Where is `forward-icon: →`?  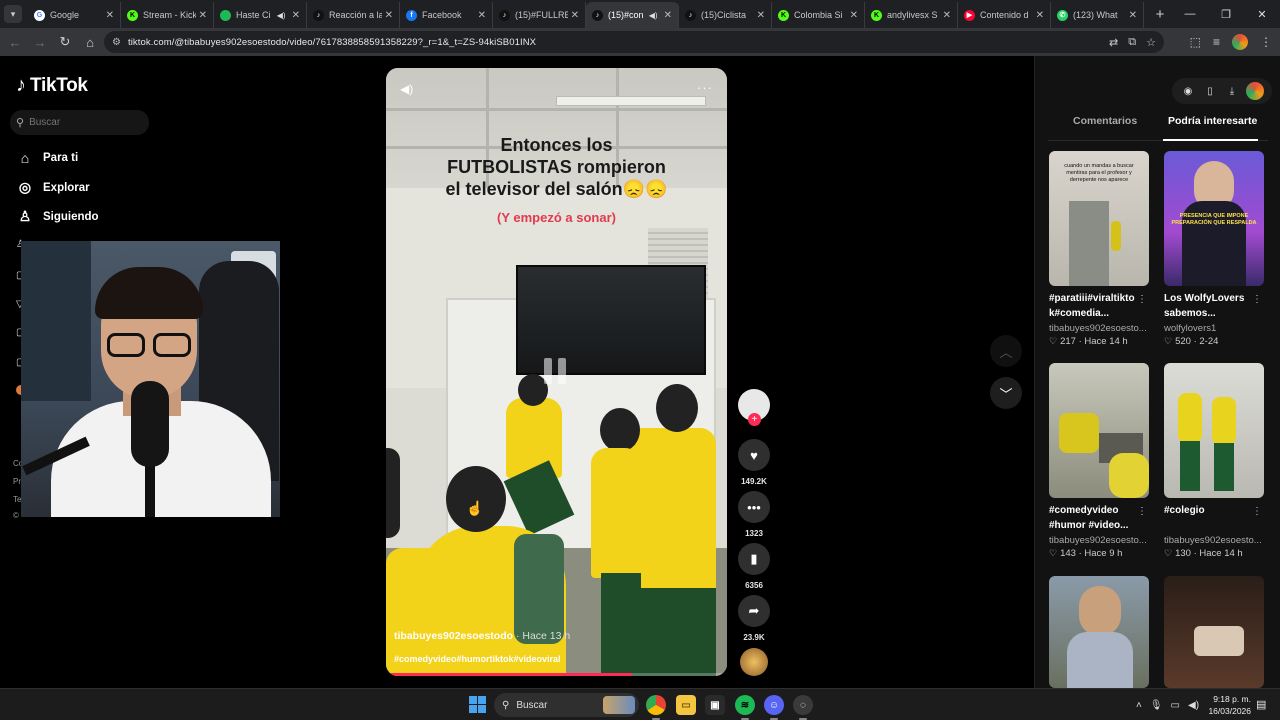
forward-icon: → is located at coordinates (40, 42).